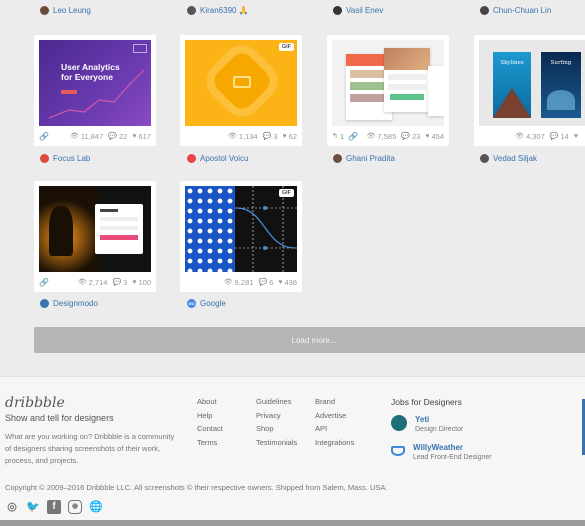  What do you see at coordinates (365, 10) in the screenshot?
I see `author-name: Vasil Enev` at bounding box center [365, 10].